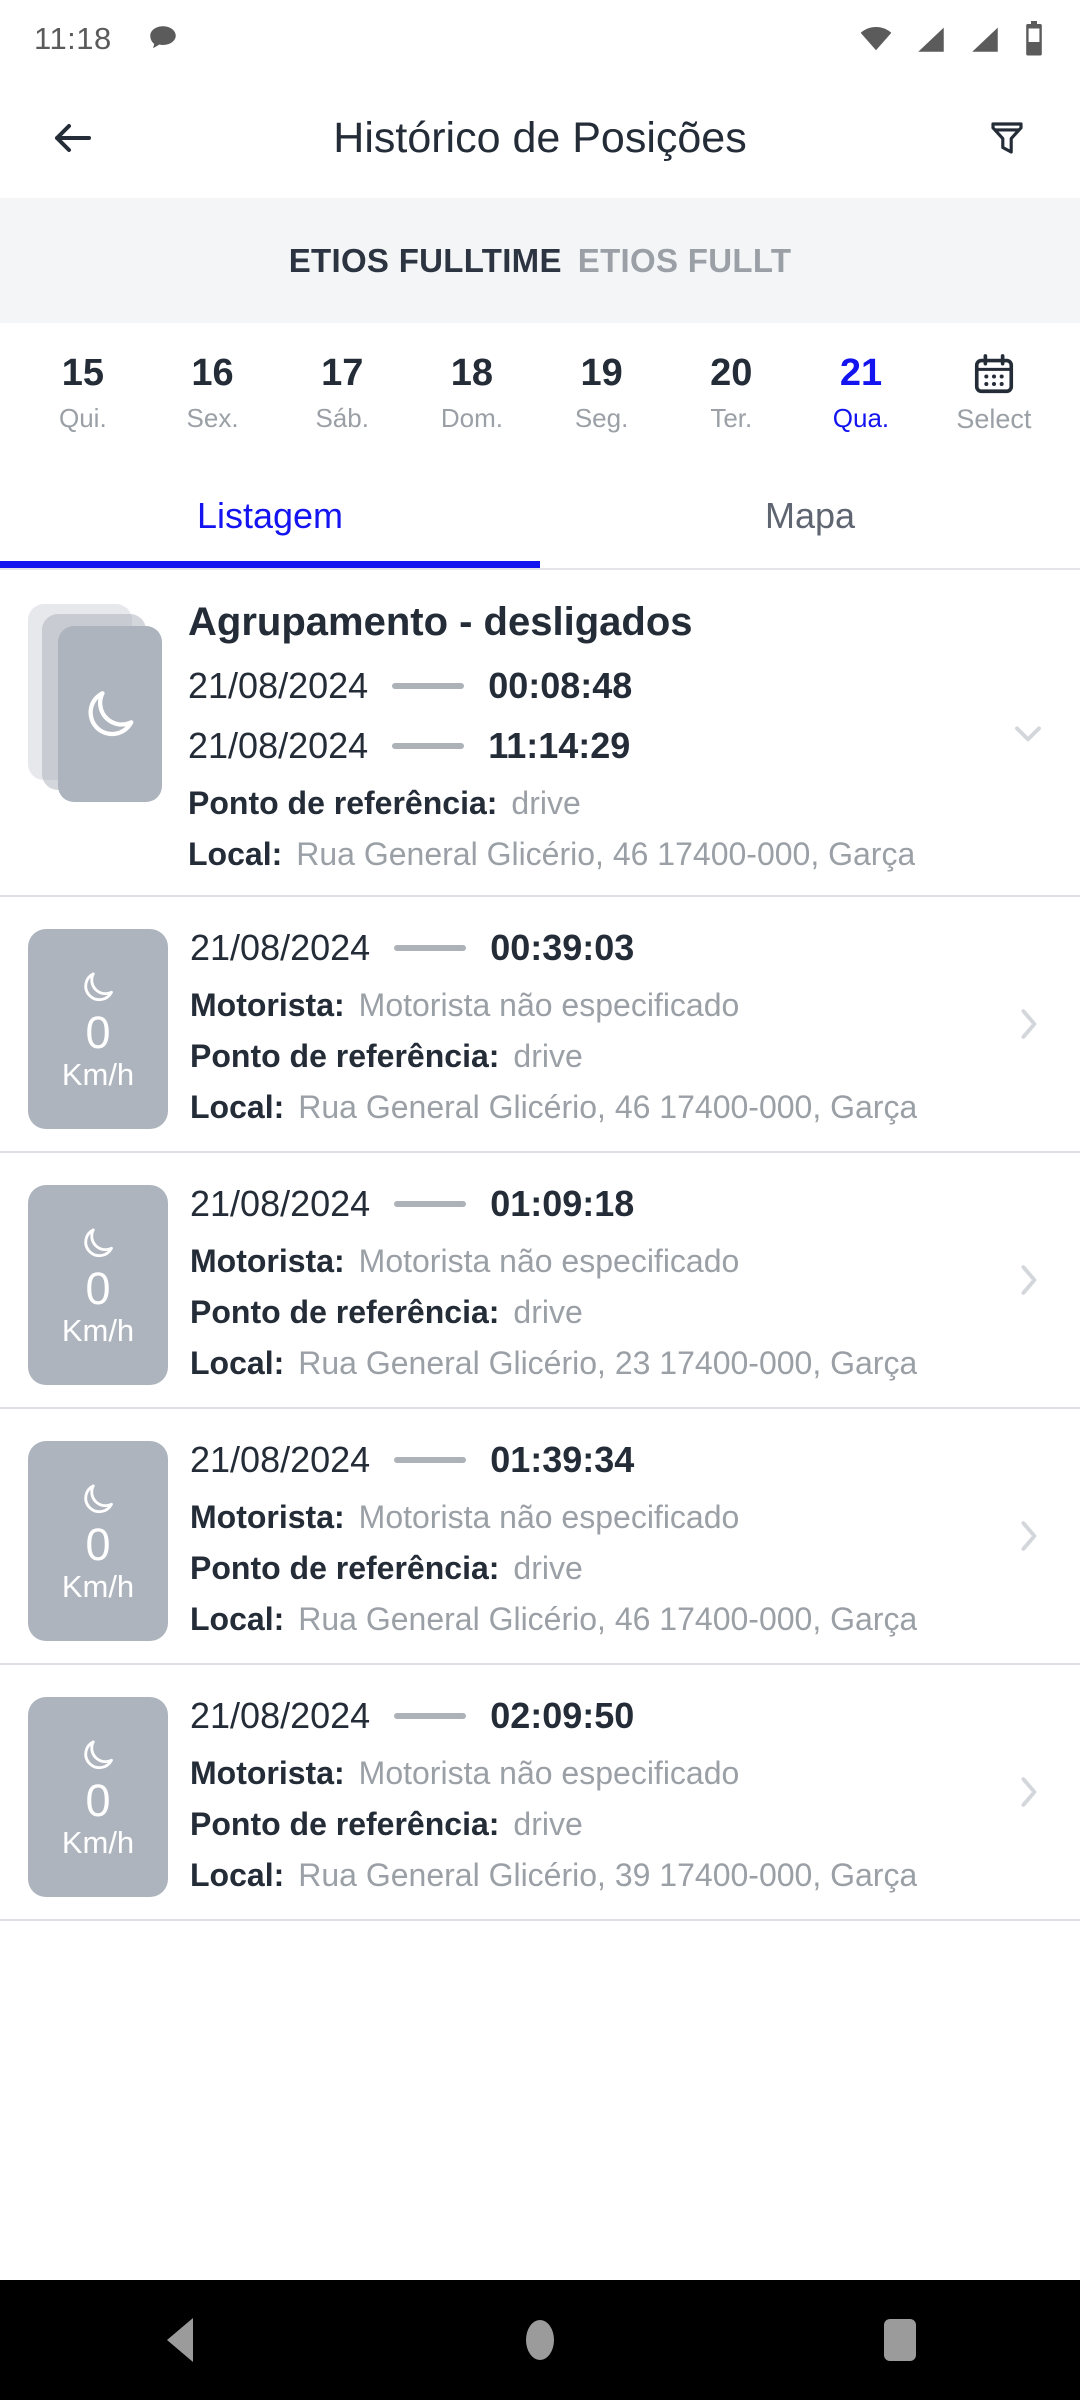  I want to click on day-weekday: Ter., so click(731, 418).